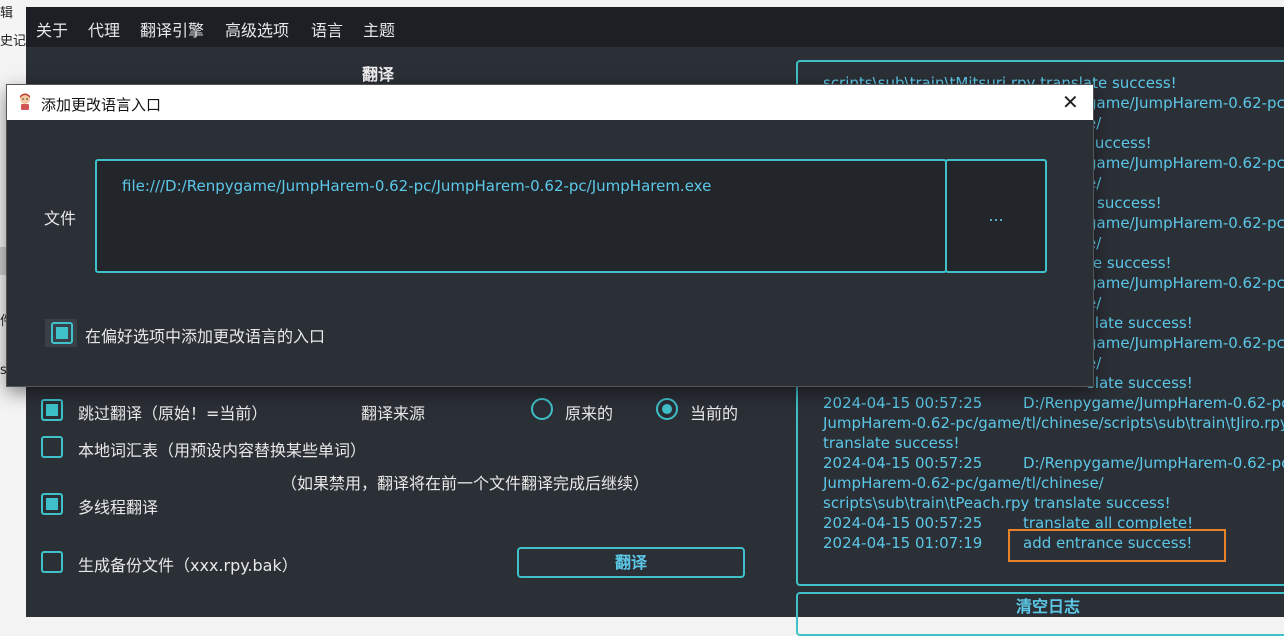 The image size is (1284, 636). What do you see at coordinates (589, 413) in the screenshot?
I see `radio-original-label: 原来的` at bounding box center [589, 413].